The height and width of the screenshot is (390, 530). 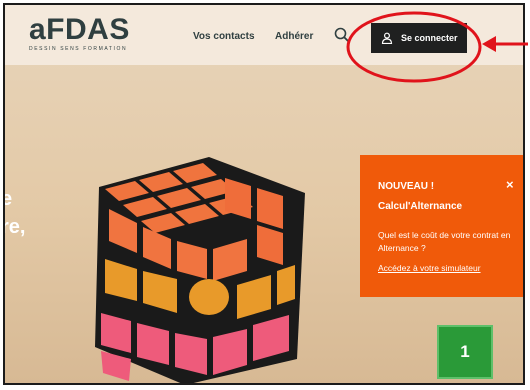 I want to click on logo-wordmark: aFDAS, so click(x=79, y=29).